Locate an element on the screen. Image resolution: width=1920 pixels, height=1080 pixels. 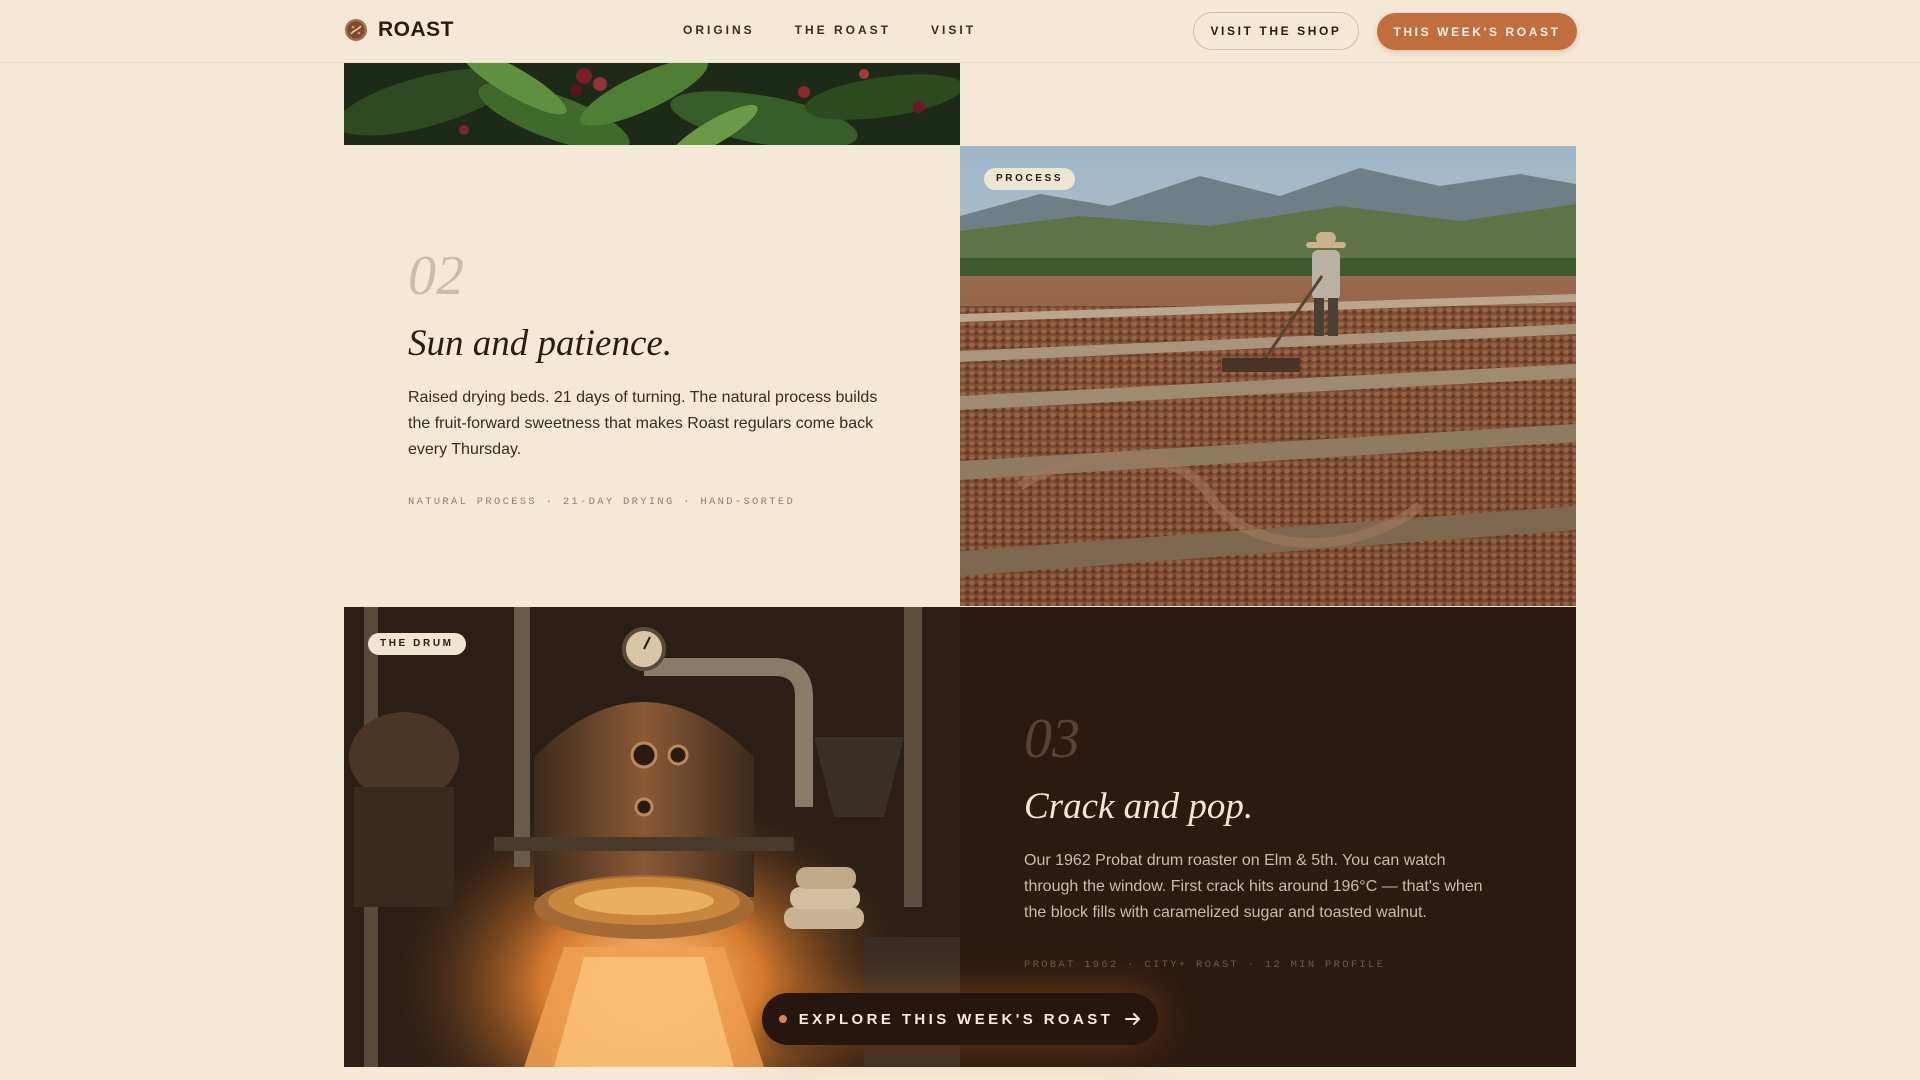
main-nav: ORIGINS THE ROAST VISIT is located at coordinates (829, 30).